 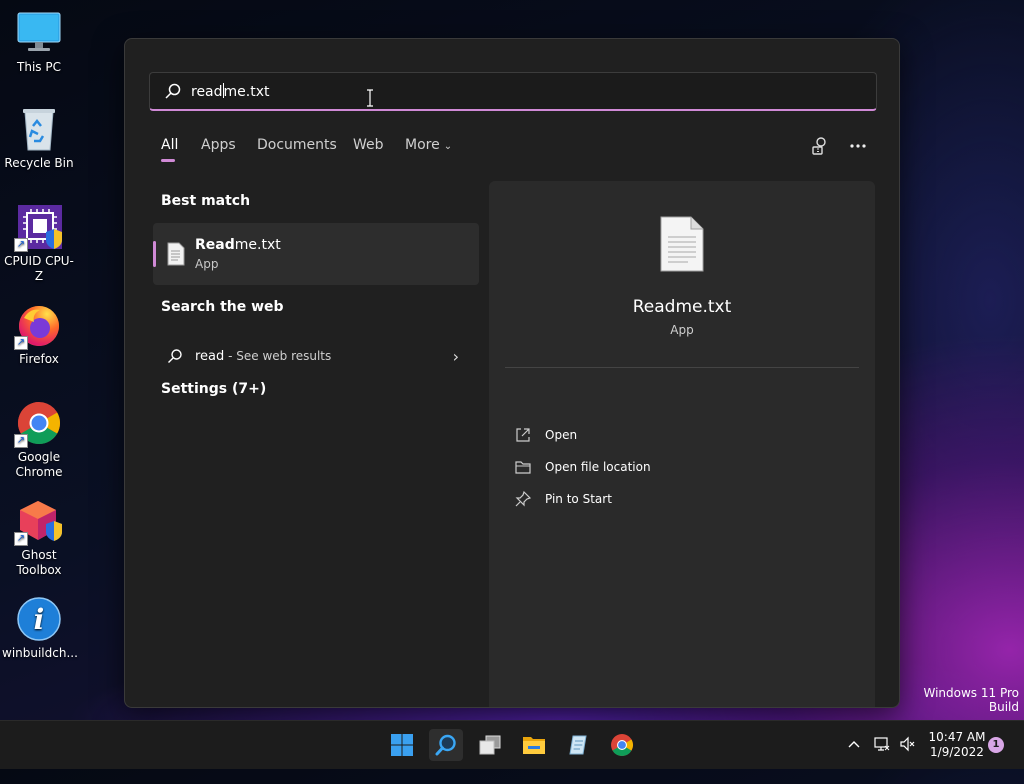 I want to click on tab-all: All, so click(x=170, y=149).